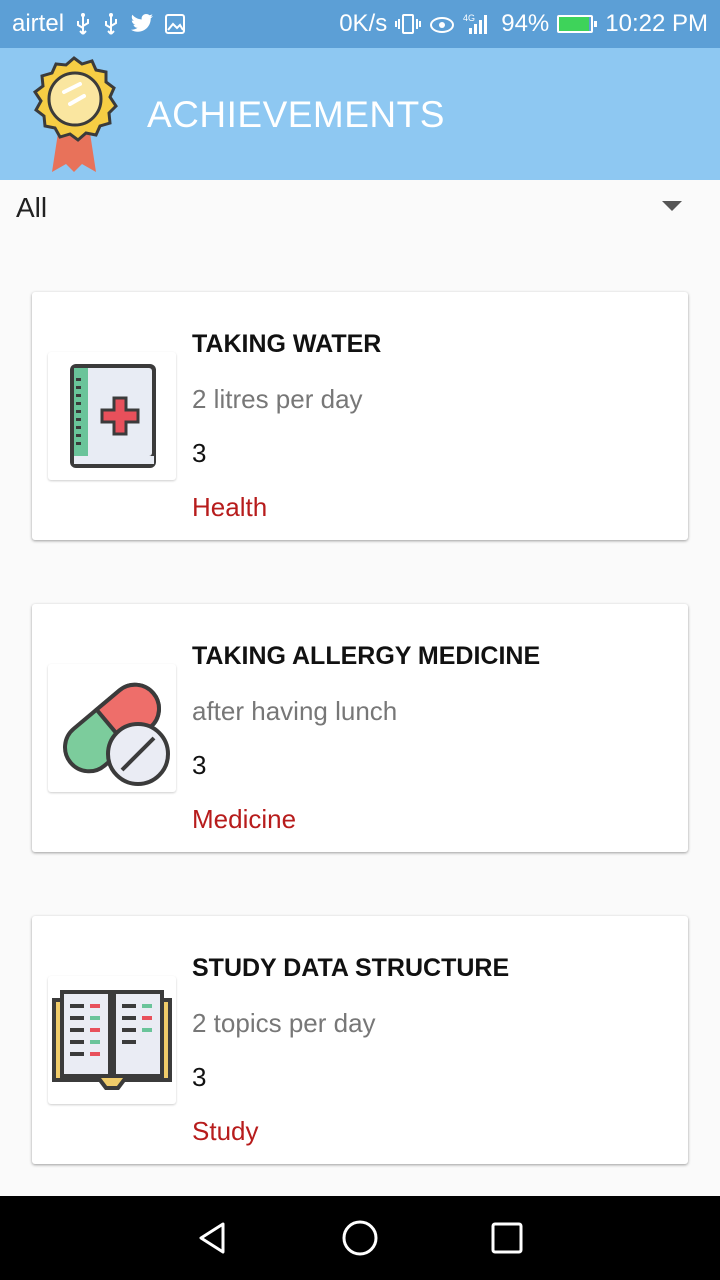 This screenshot has width=720, height=1280. I want to click on achievement-description: 2 topics per day, so click(284, 1023).